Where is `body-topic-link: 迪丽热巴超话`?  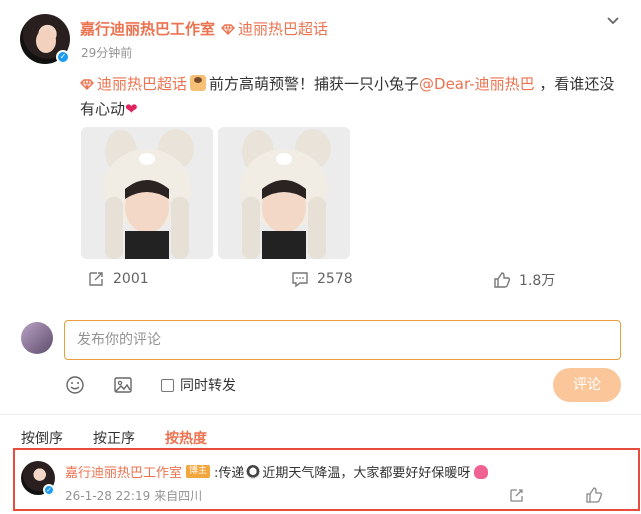
body-topic-link: 迪丽热巴超话 is located at coordinates (133, 84).